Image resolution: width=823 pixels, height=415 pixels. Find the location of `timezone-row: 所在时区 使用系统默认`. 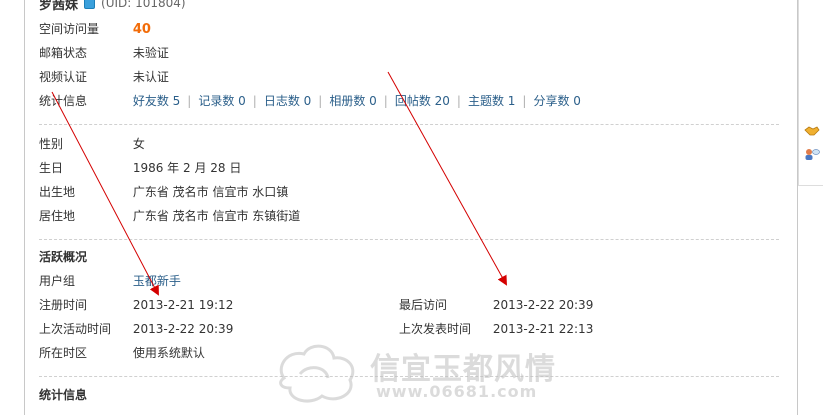

timezone-row: 所在时区 使用系统默认 is located at coordinates (122, 353).